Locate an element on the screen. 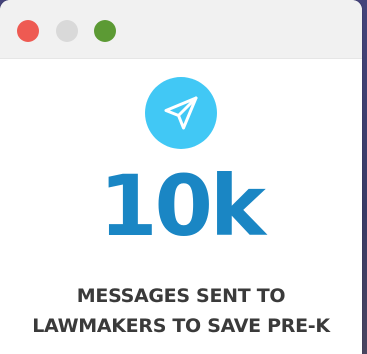 The width and height of the screenshot is (367, 354). window-close-button is located at coordinates (28, 31).